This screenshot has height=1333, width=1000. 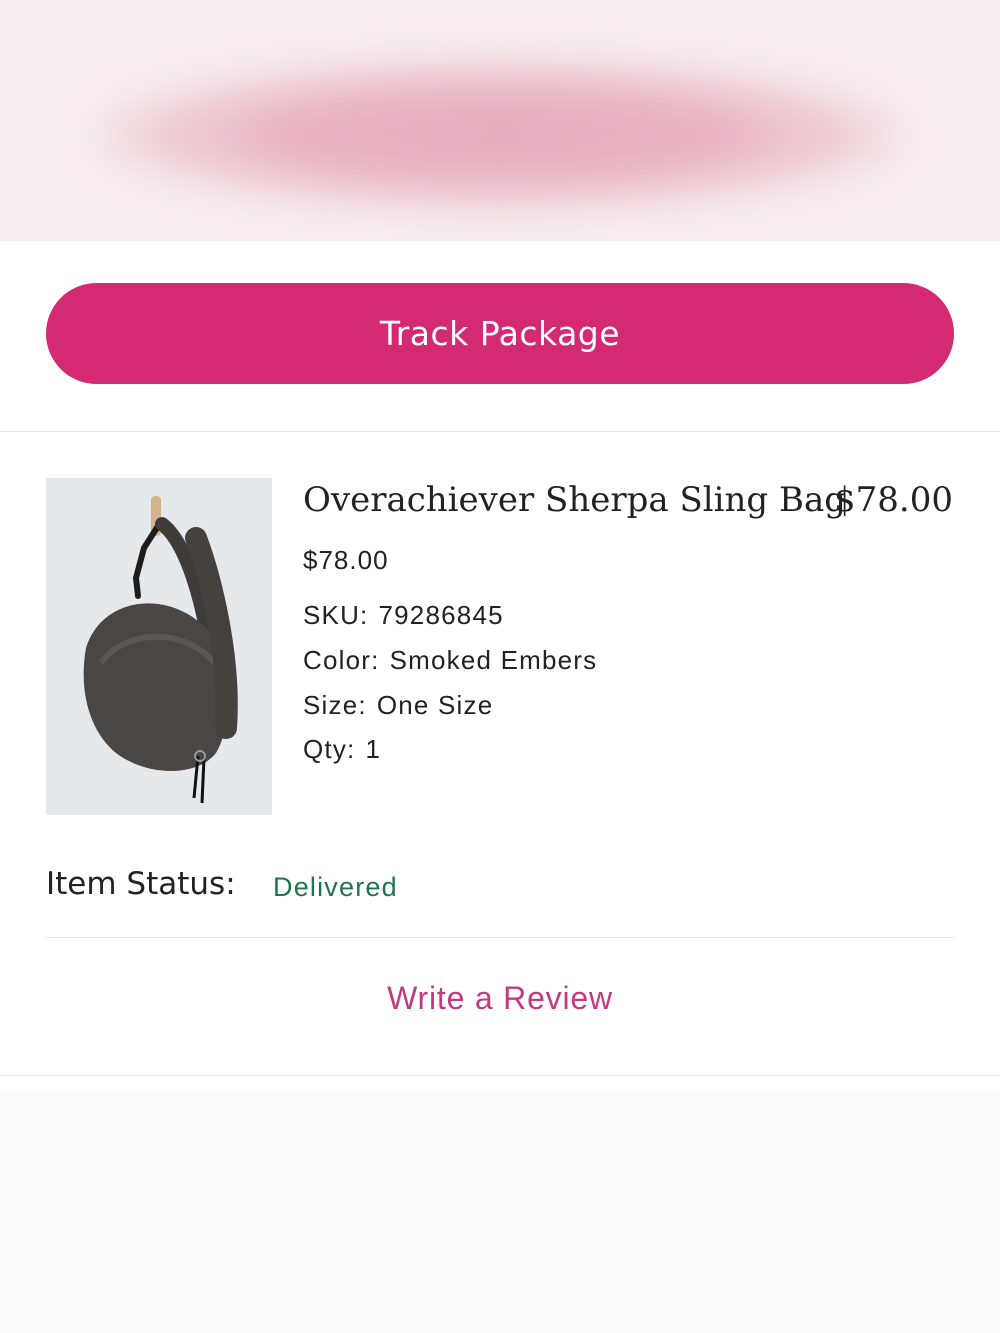 I want to click on product-image, so click(x=159, y=646).